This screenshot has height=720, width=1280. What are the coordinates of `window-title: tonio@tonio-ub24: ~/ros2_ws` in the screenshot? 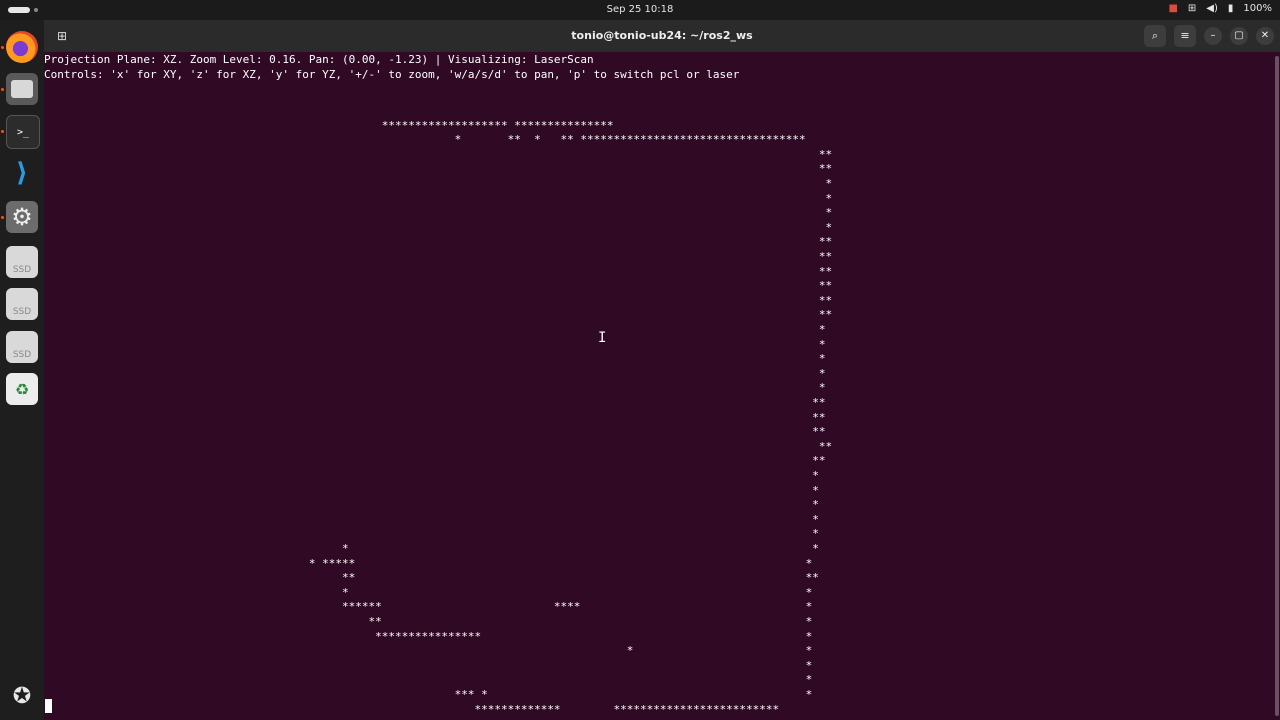 It's located at (662, 35).